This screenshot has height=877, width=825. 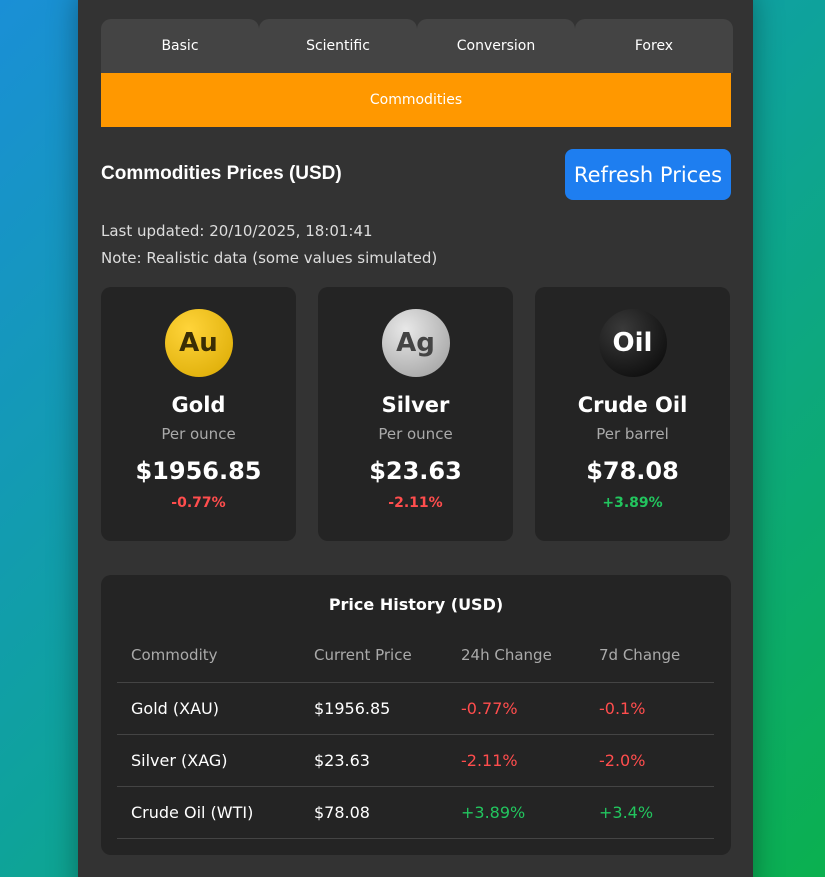 I want to click on table-row: Silver (XAG) $23.63 -2.11% -2.0%, so click(x=415, y=760).